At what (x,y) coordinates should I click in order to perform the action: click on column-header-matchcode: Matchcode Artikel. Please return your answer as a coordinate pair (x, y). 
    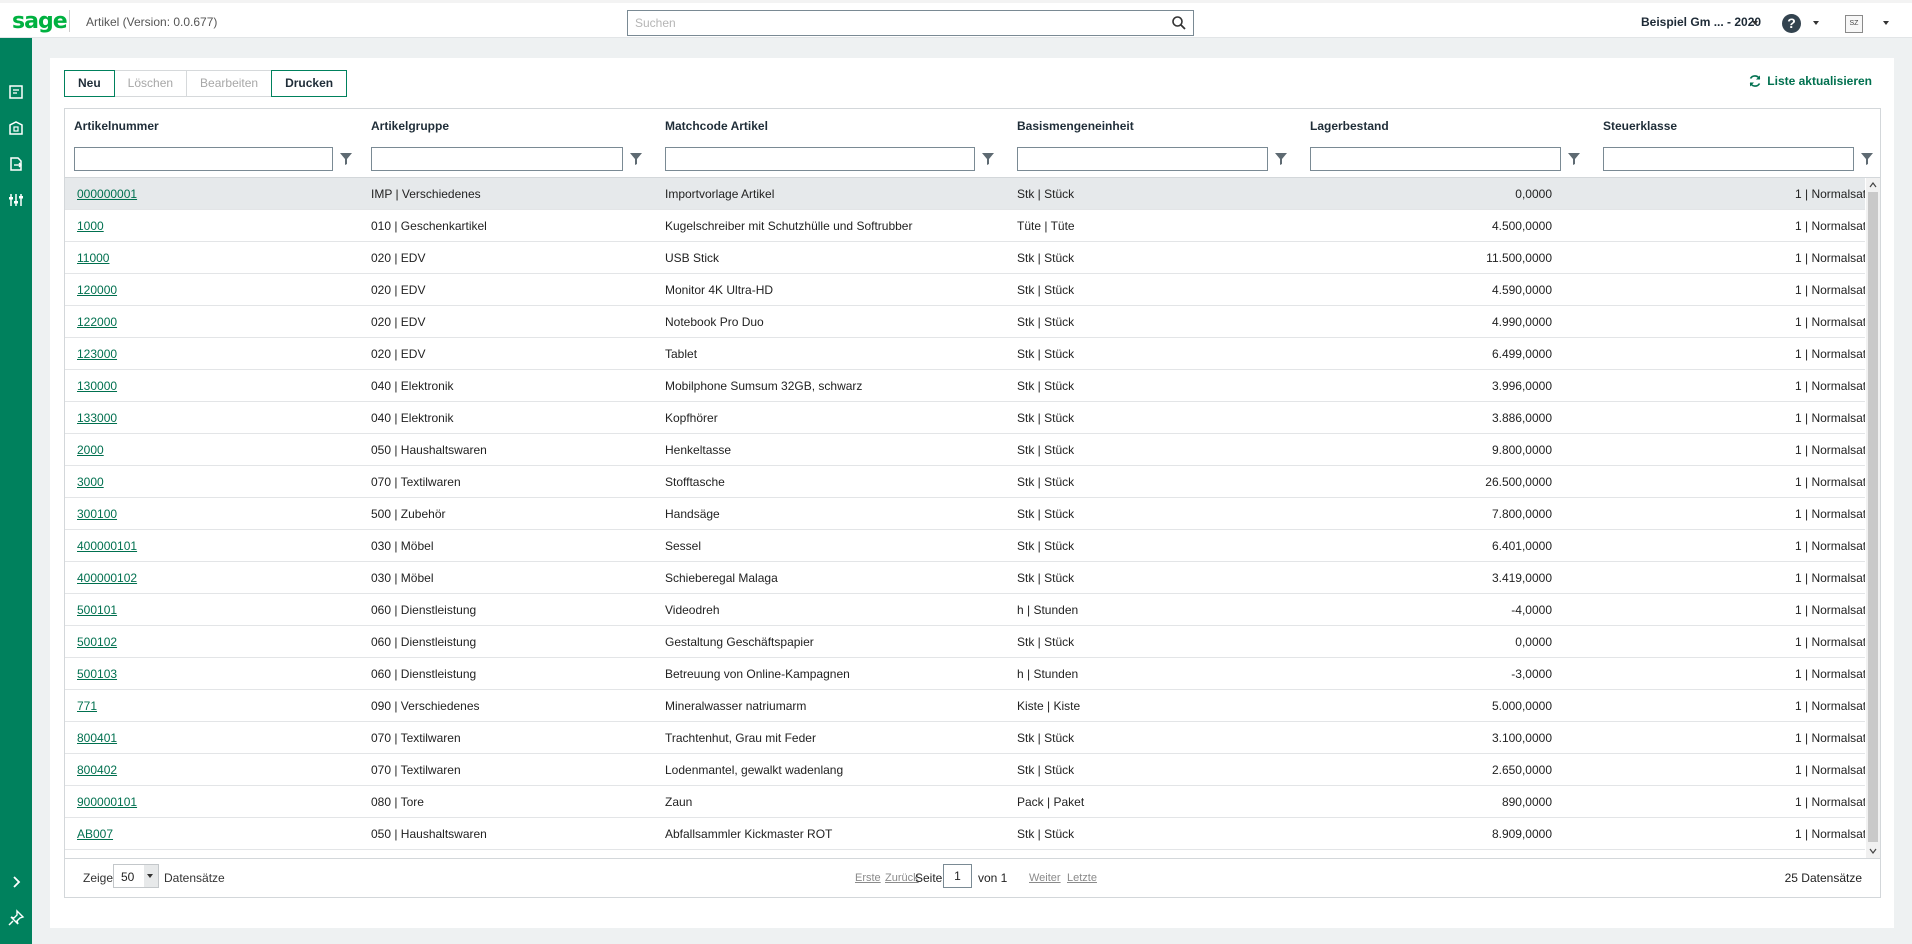
    Looking at the image, I should click on (716, 126).